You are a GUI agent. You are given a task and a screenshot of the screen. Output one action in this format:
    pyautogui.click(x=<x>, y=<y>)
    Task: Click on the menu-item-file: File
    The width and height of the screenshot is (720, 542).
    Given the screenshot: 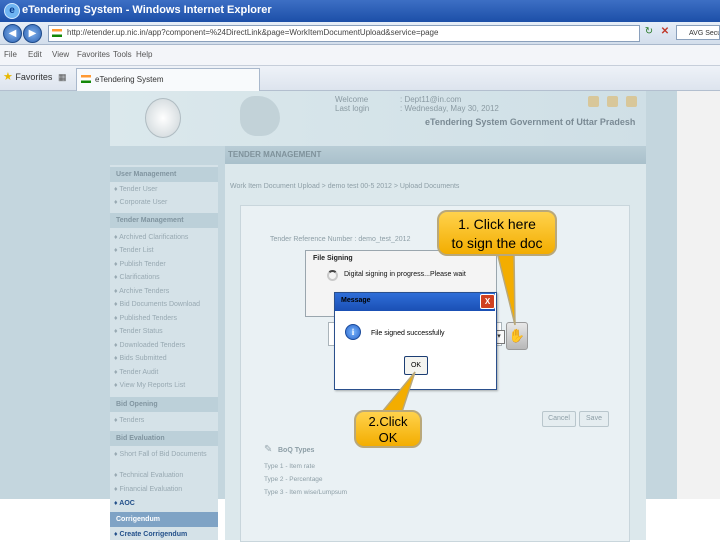 What is the action you would take?
    pyautogui.click(x=10, y=54)
    